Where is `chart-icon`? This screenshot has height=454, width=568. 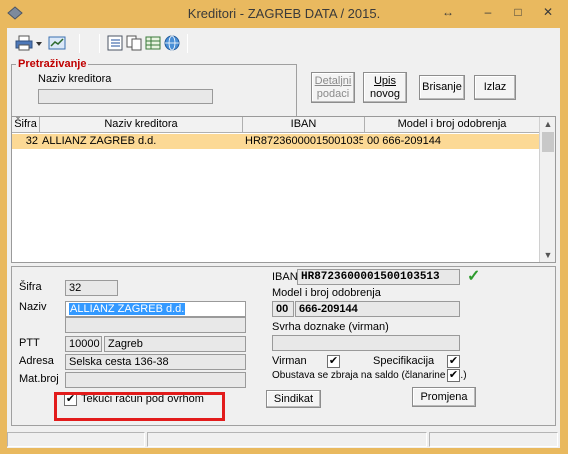
chart-icon is located at coordinates (57, 43).